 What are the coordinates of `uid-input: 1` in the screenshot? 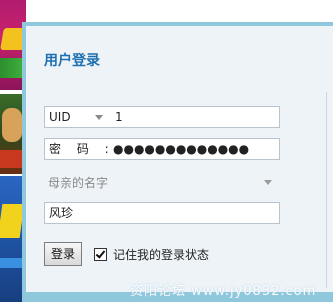 It's located at (195, 117).